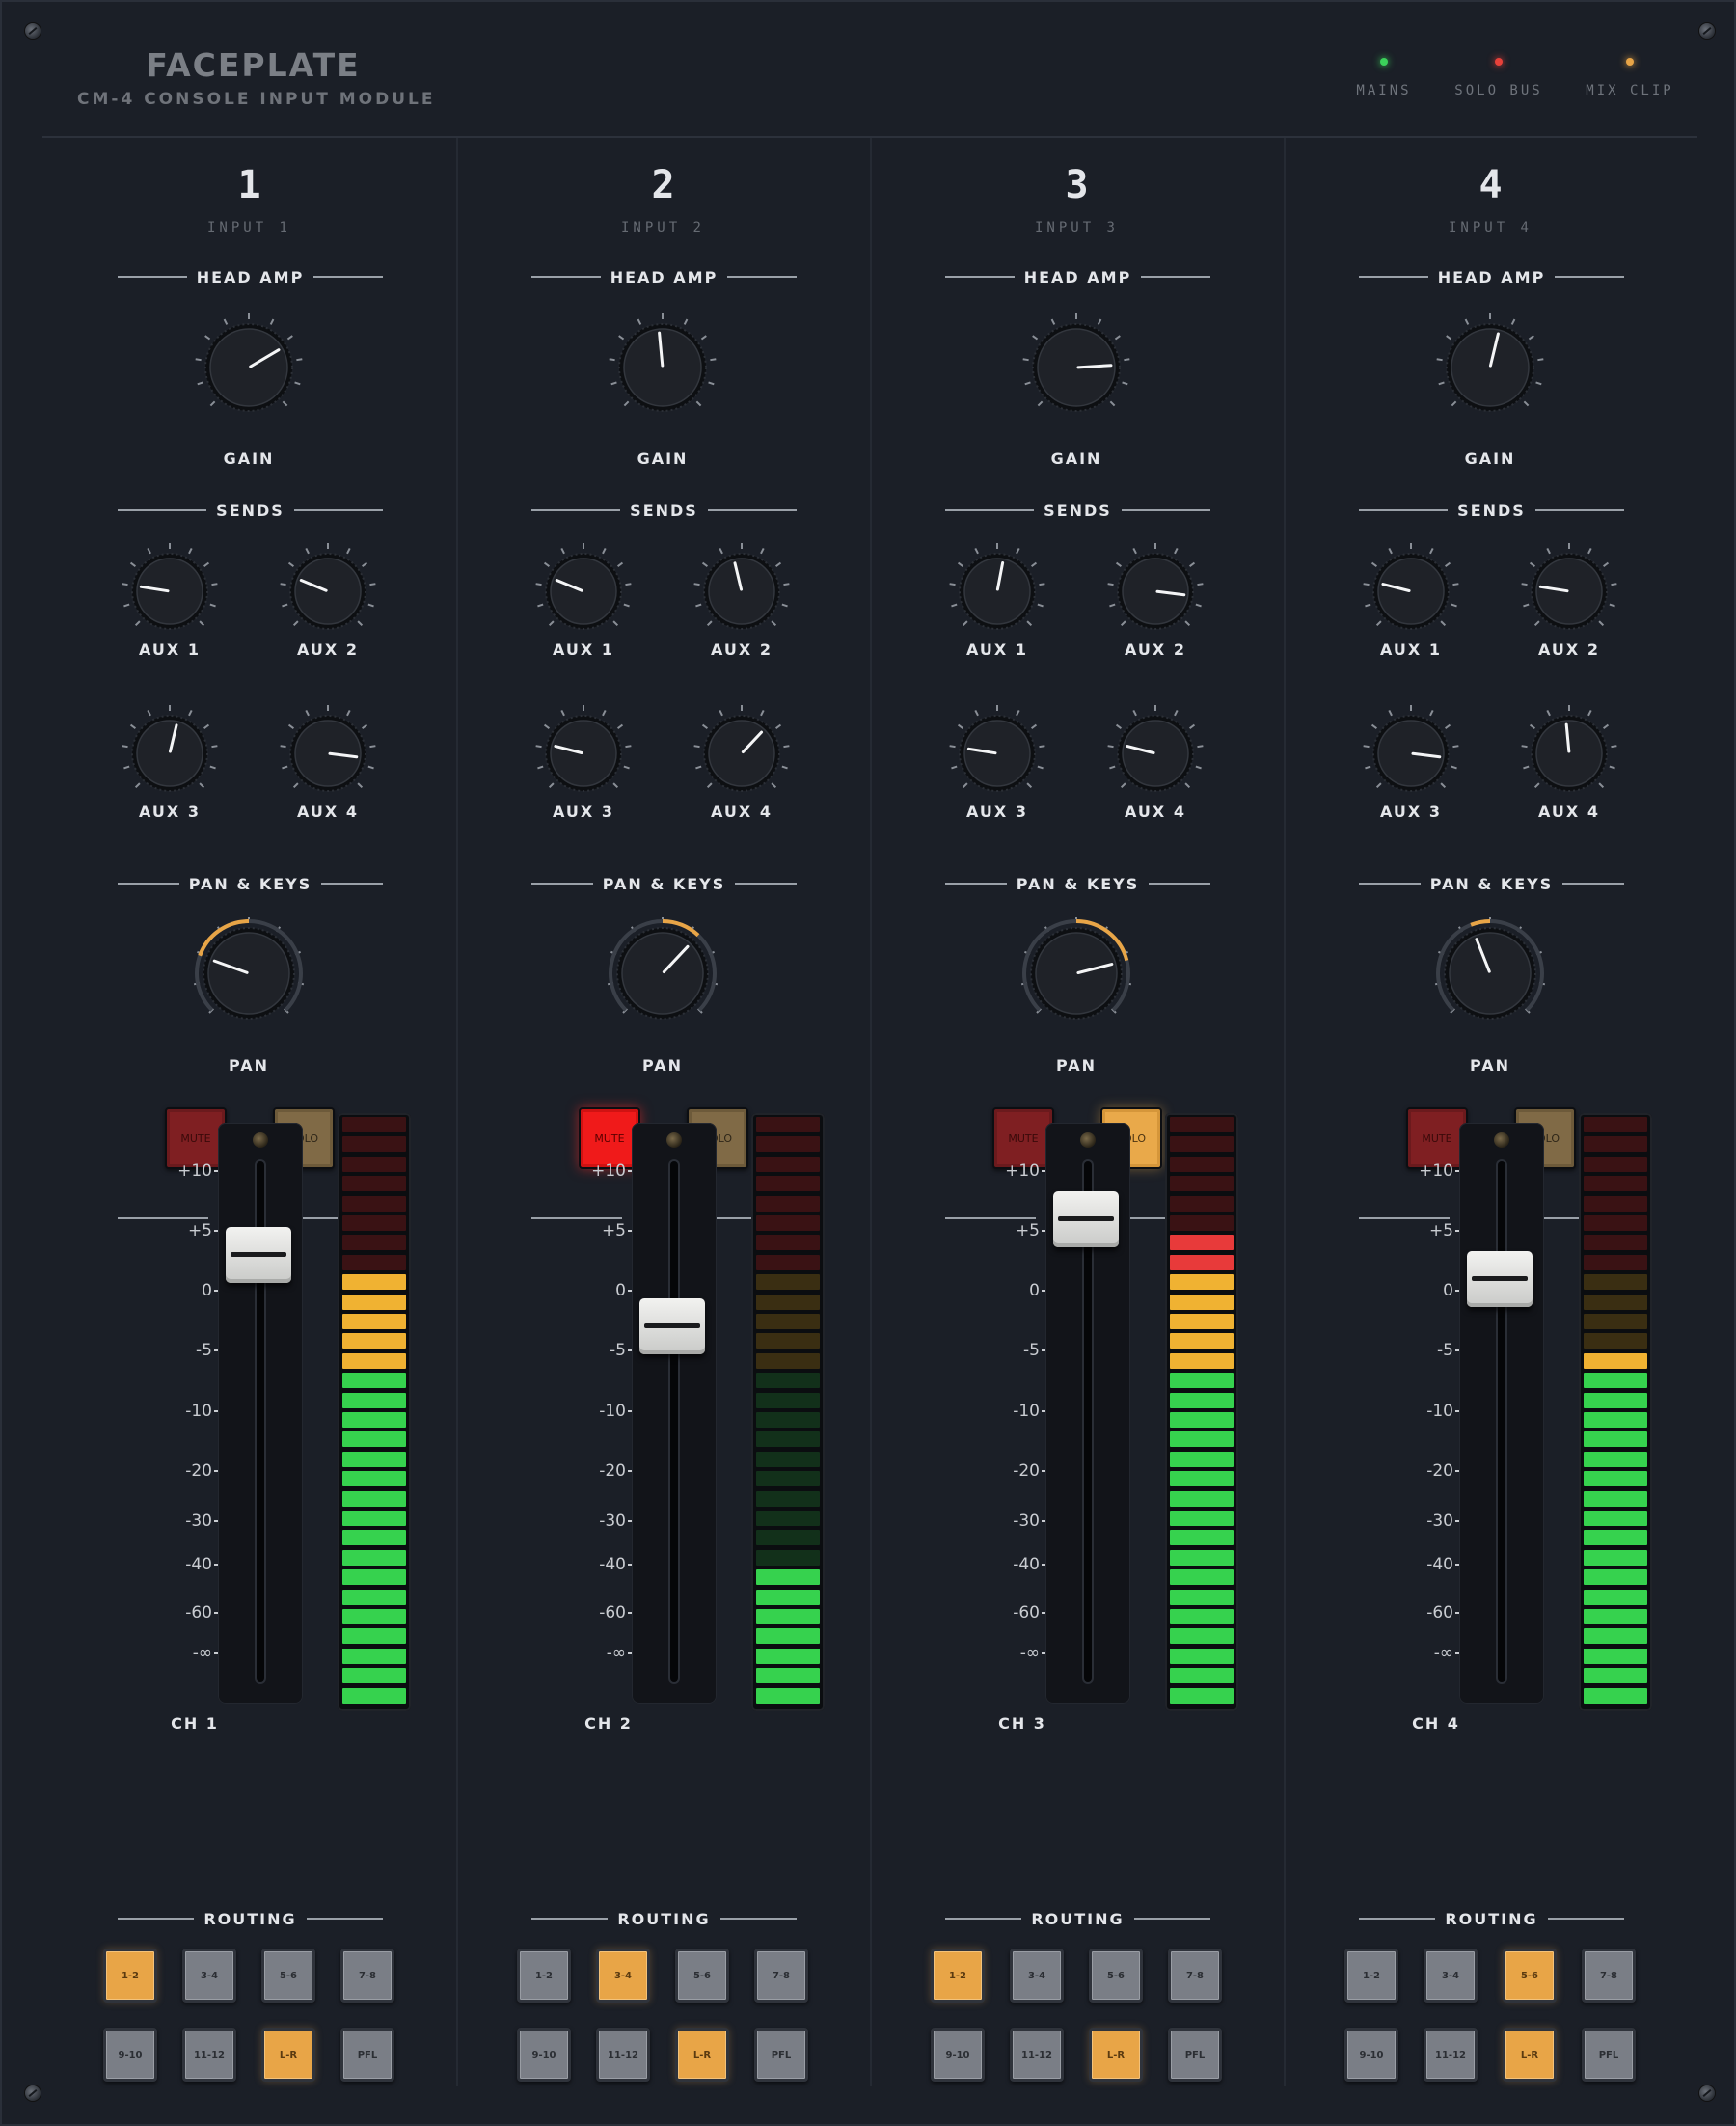  What do you see at coordinates (664, 276) in the screenshot?
I see `section-head-amp: HEAD AMP` at bounding box center [664, 276].